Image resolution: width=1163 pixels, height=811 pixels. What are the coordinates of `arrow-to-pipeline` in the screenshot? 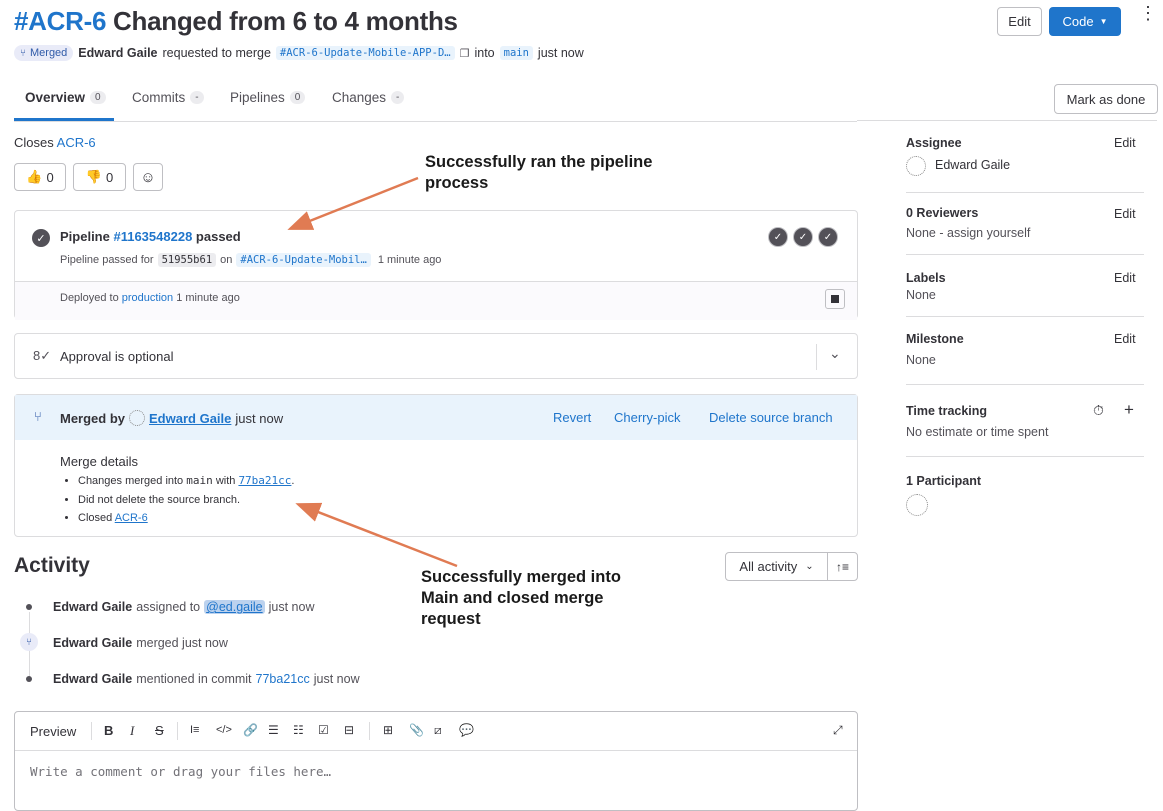 It's located at (353, 203).